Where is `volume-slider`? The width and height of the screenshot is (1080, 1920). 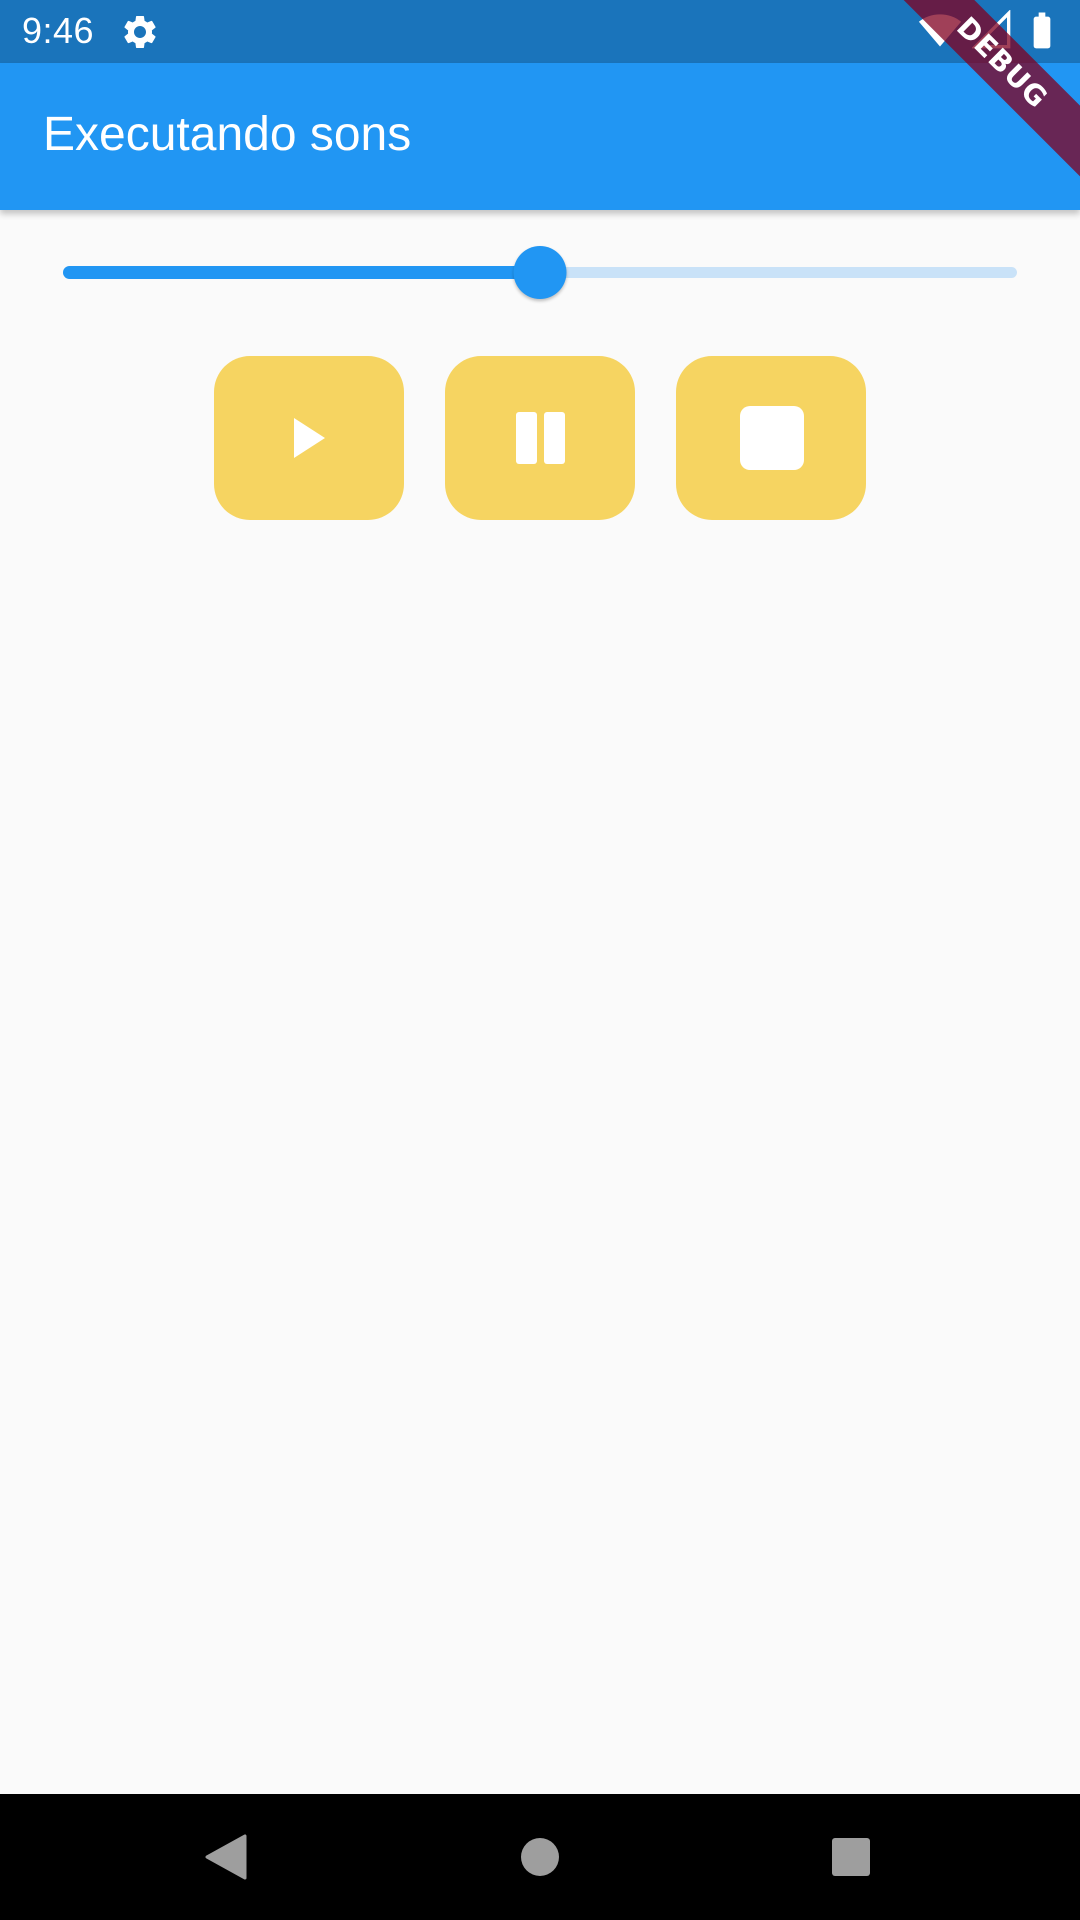
volume-slider is located at coordinates (540, 272).